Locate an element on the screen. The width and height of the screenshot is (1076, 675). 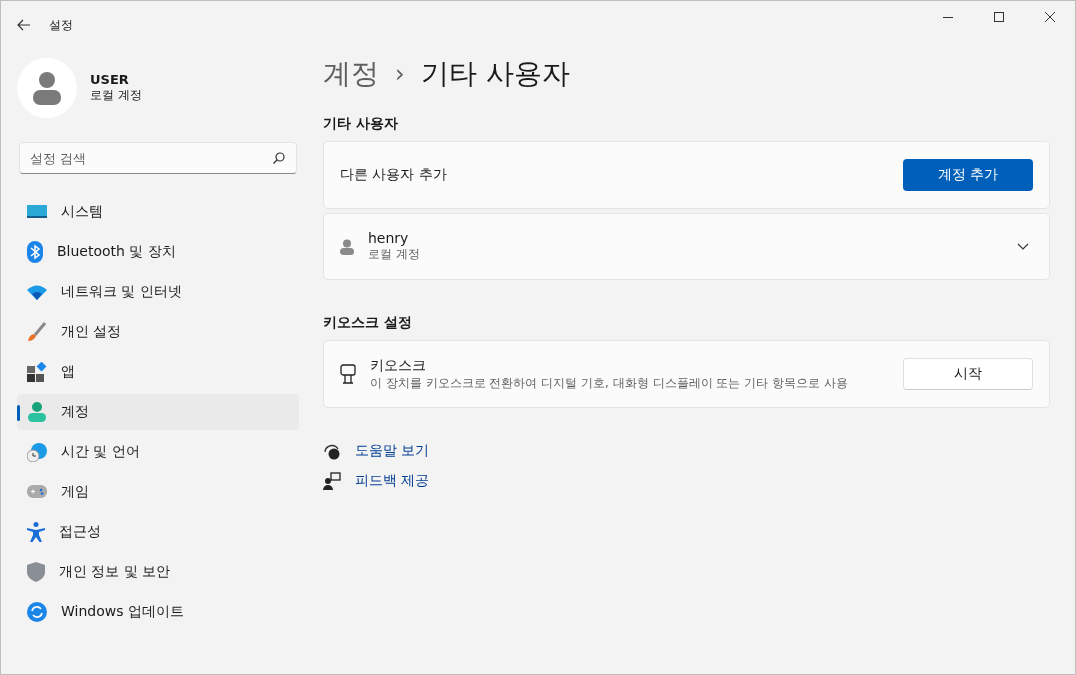
breadcrumb-link: 계정 is located at coordinates (351, 74).